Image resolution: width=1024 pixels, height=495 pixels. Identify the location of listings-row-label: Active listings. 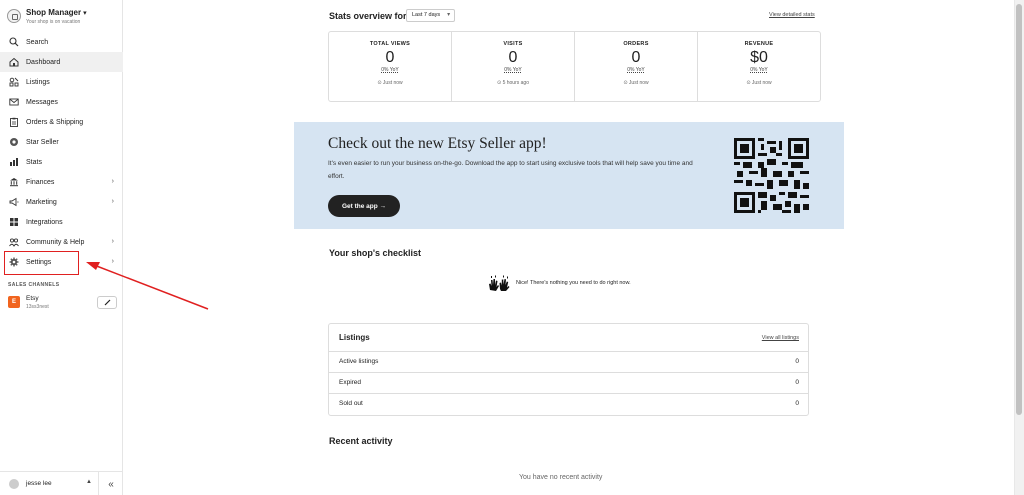
(359, 361).